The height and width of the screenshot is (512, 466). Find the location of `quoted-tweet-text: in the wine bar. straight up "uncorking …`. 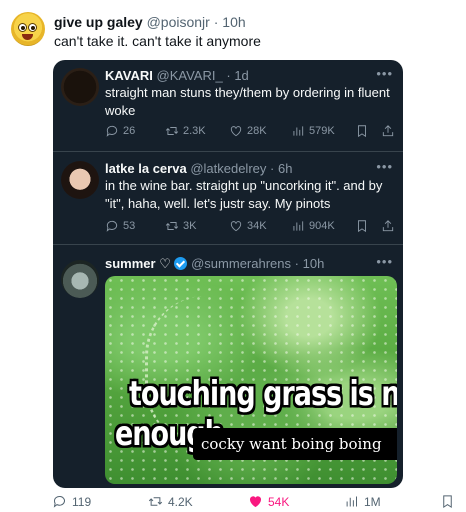

quoted-tweet-text: in the wine bar. straight up "uncorking … is located at coordinates (244, 194).